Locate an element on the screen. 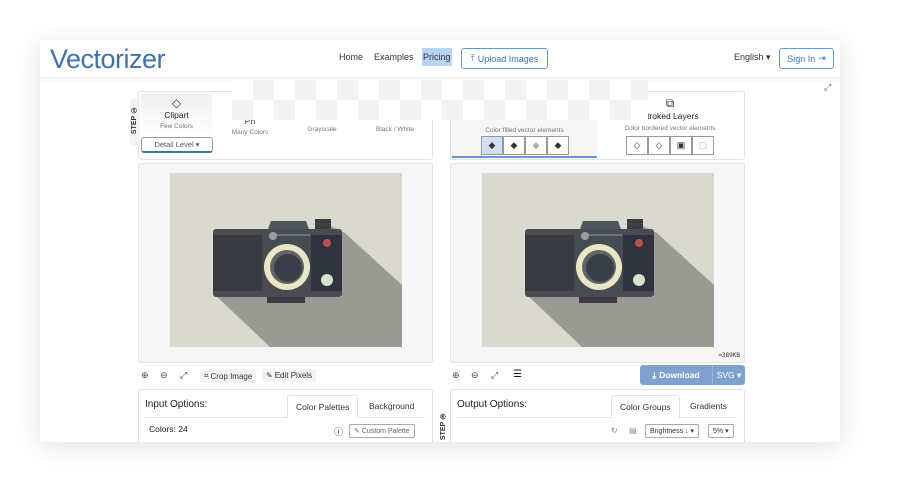 The width and height of the screenshot is (900, 503). crop-image-button: ⌗ Crop Image is located at coordinates (228, 376).